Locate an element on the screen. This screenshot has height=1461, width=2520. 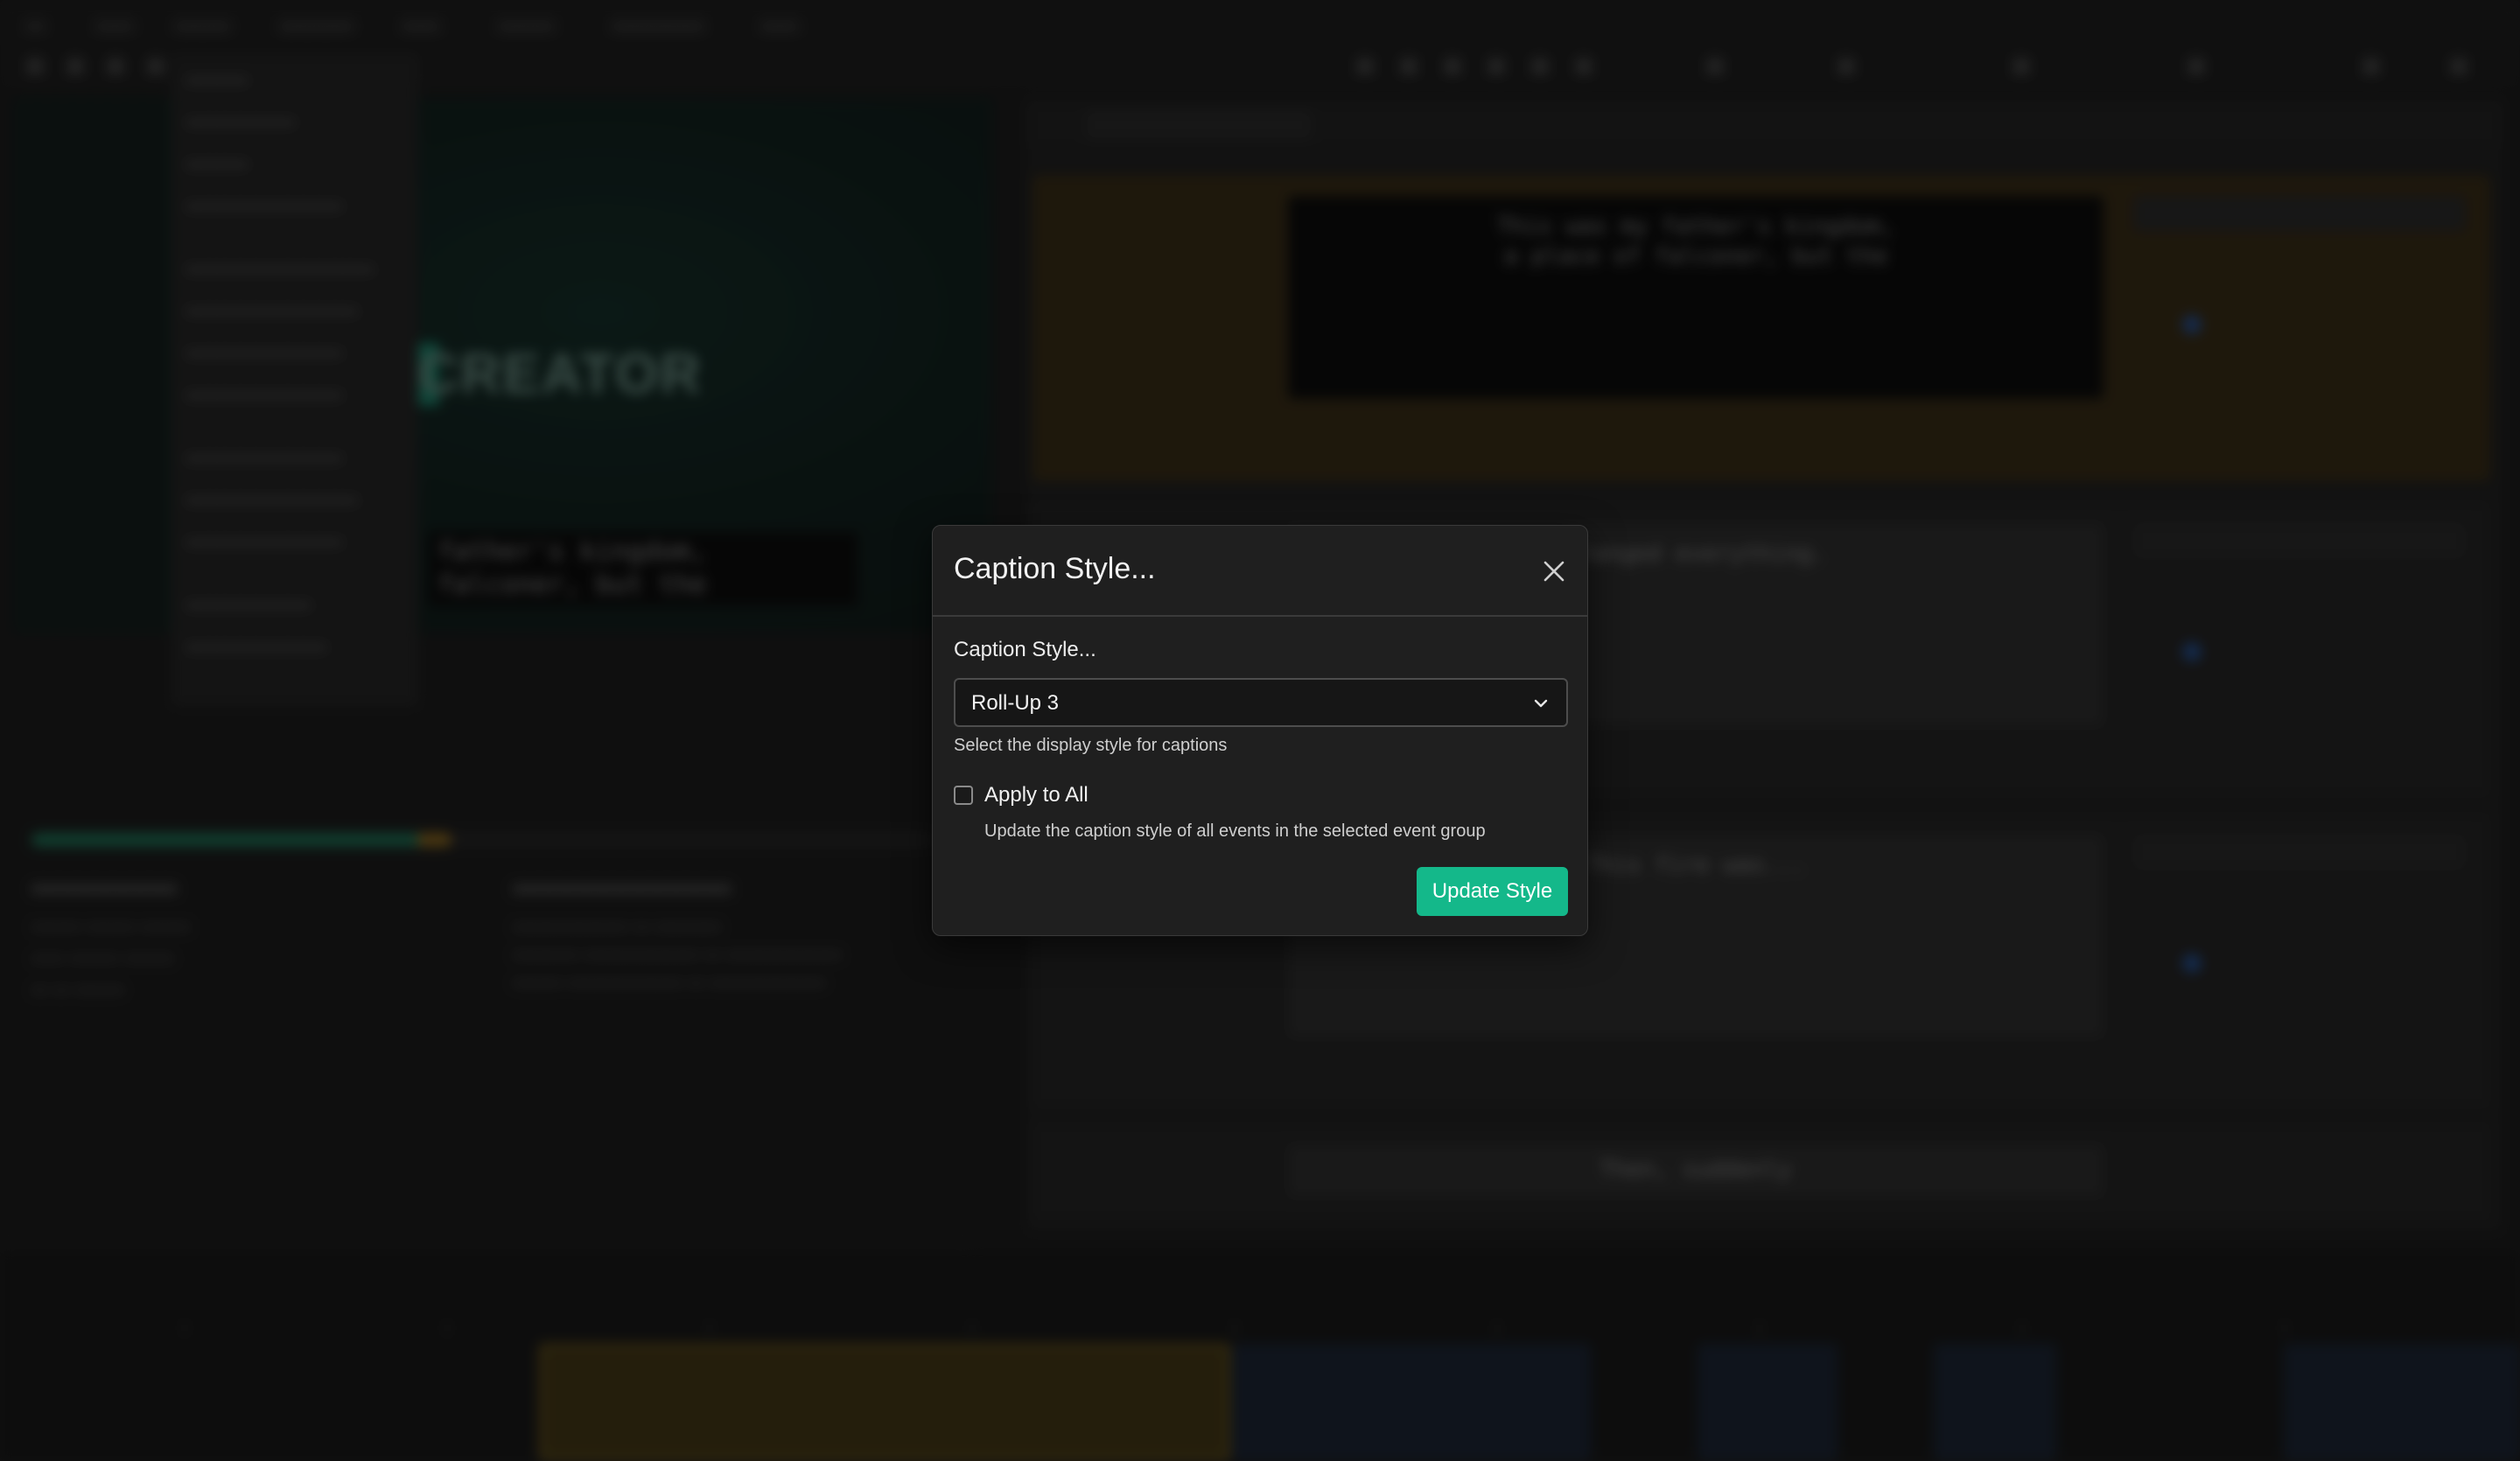
close-icon is located at coordinates (1554, 571).